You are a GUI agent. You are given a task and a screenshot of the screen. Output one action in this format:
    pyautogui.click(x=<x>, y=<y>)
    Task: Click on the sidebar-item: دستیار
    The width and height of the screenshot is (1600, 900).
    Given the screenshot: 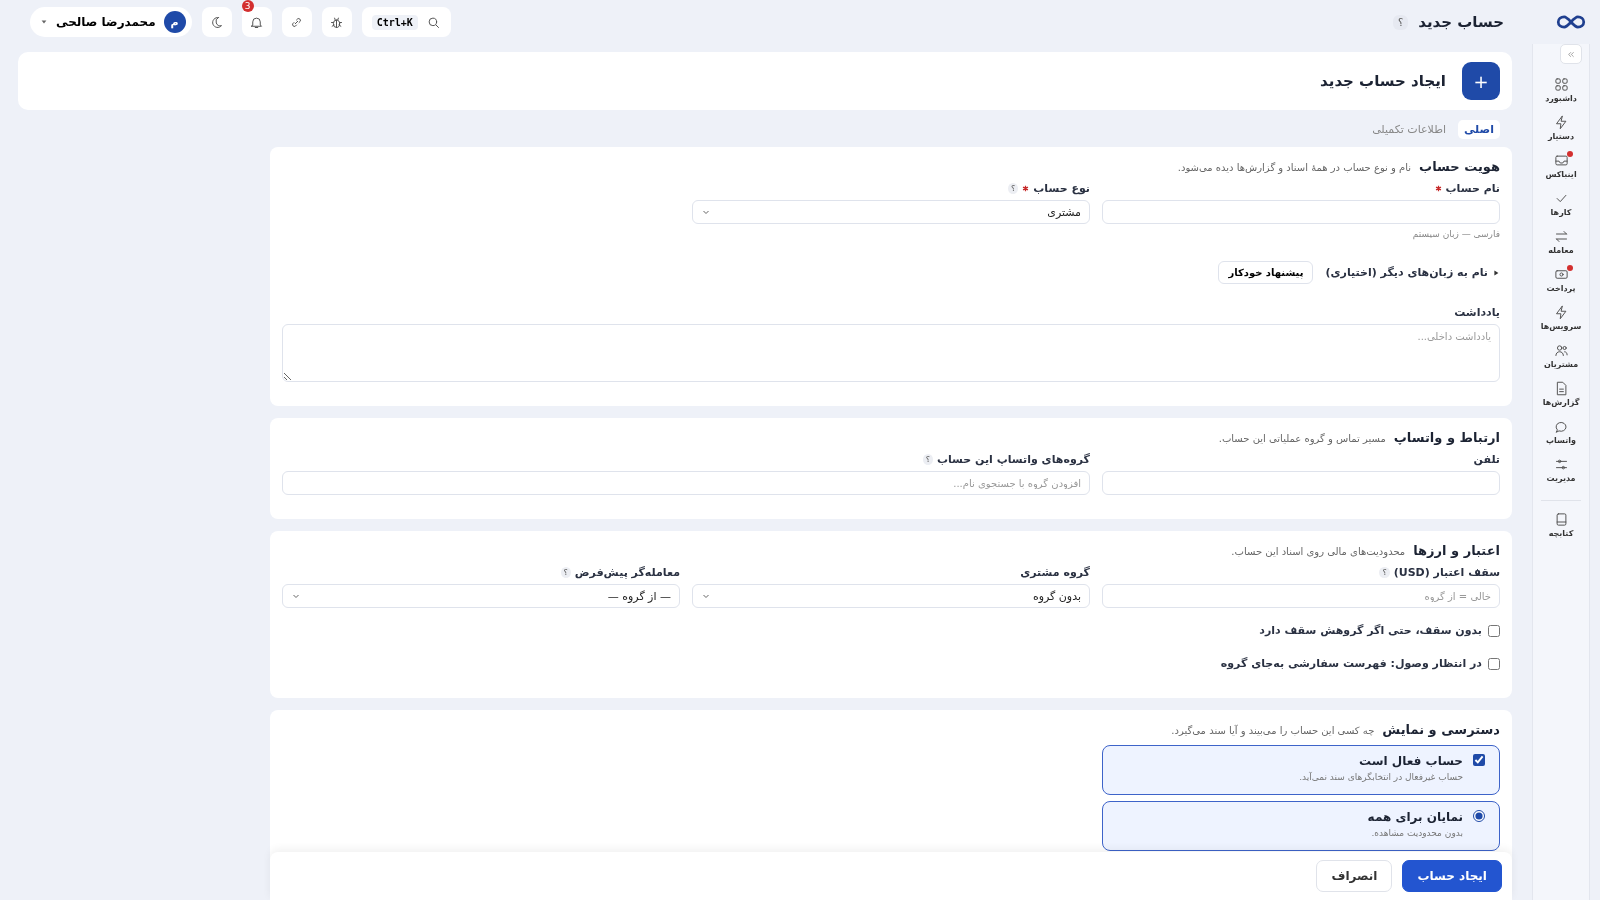 What is the action you would take?
    pyautogui.click(x=1561, y=130)
    